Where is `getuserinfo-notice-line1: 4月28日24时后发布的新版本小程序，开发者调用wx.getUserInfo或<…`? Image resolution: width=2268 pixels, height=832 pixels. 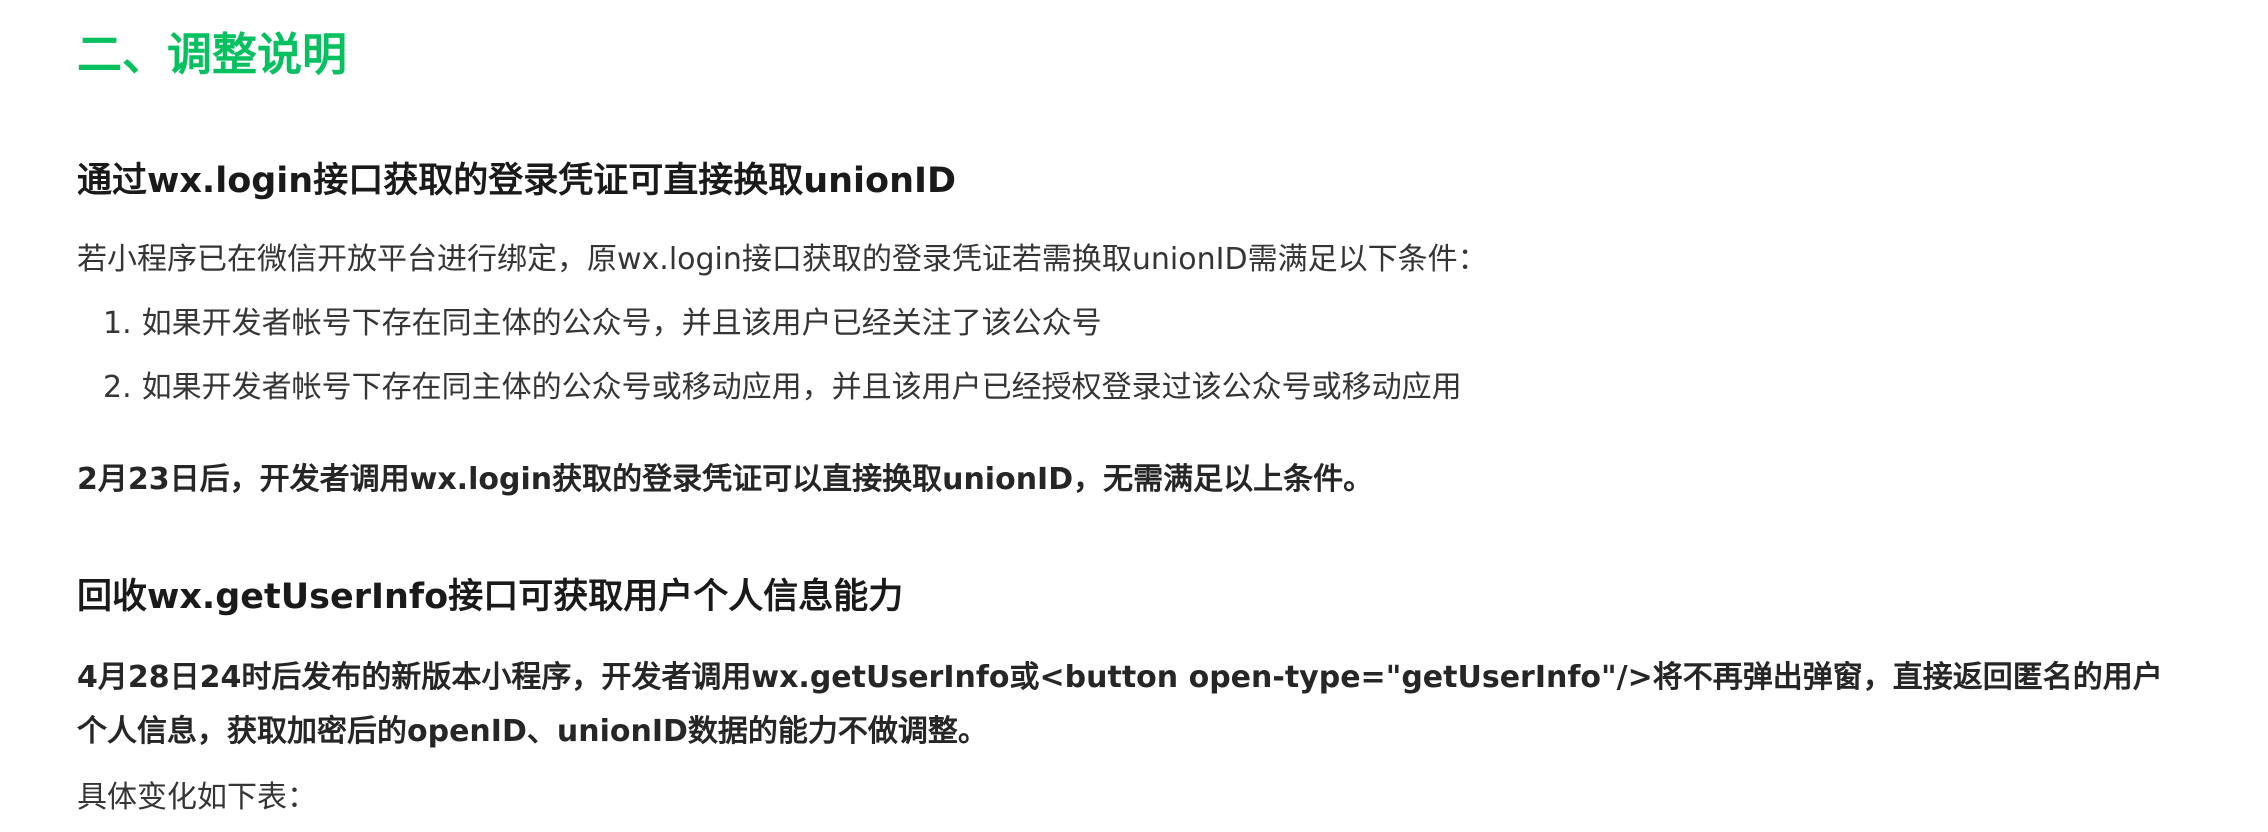
getuserinfo-notice-line1: 4月28日24时后发布的新版本小程序，开发者调用wx.getUserInfo或<… is located at coordinates (1120, 677).